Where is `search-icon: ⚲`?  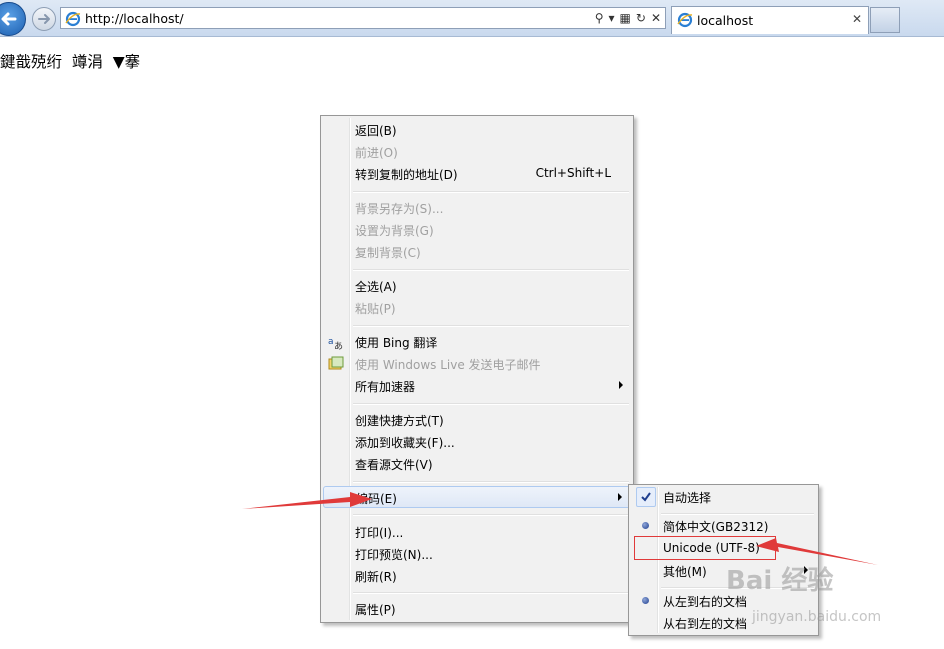
search-icon: ⚲ is located at coordinates (599, 18).